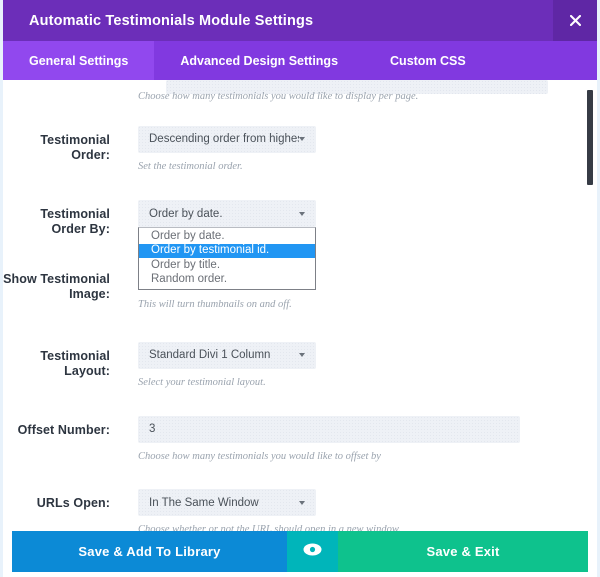  I want to click on select-value: Standard Divi 1 Column, so click(210, 355).